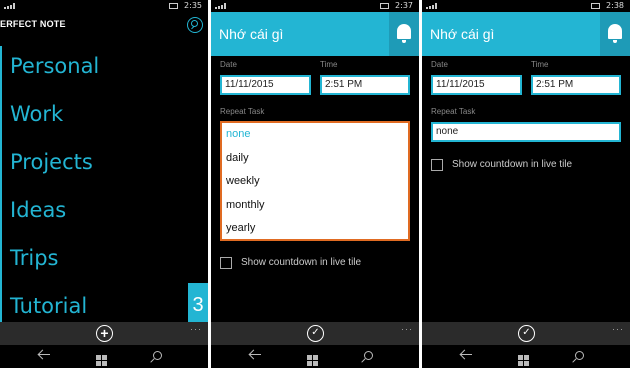 The height and width of the screenshot is (368, 630). Describe the element at coordinates (315, 135) in the screenshot. I see `repeat-option-none: none` at that location.